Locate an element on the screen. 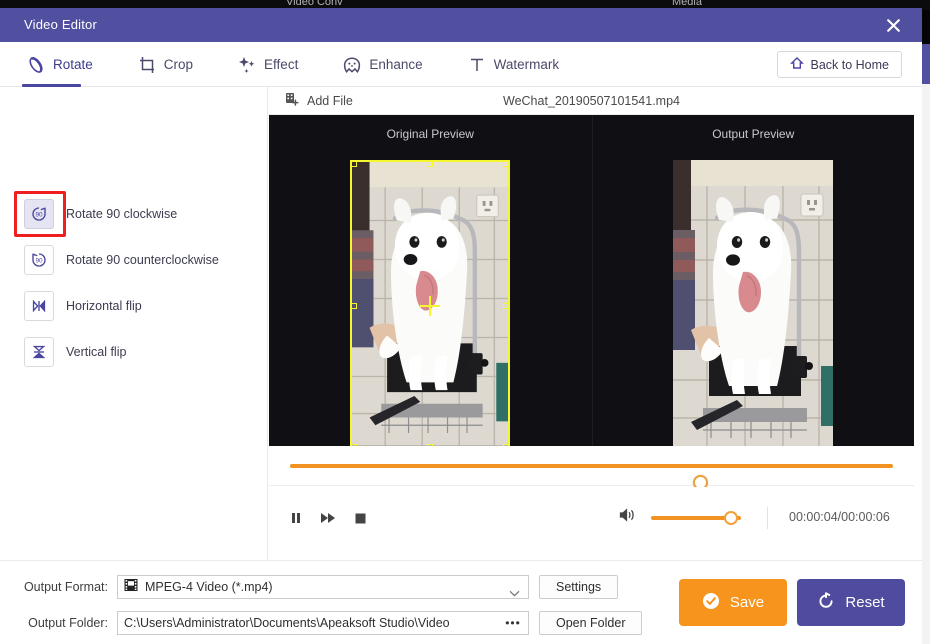 The image size is (930, 644). save-button: Save is located at coordinates (733, 602).